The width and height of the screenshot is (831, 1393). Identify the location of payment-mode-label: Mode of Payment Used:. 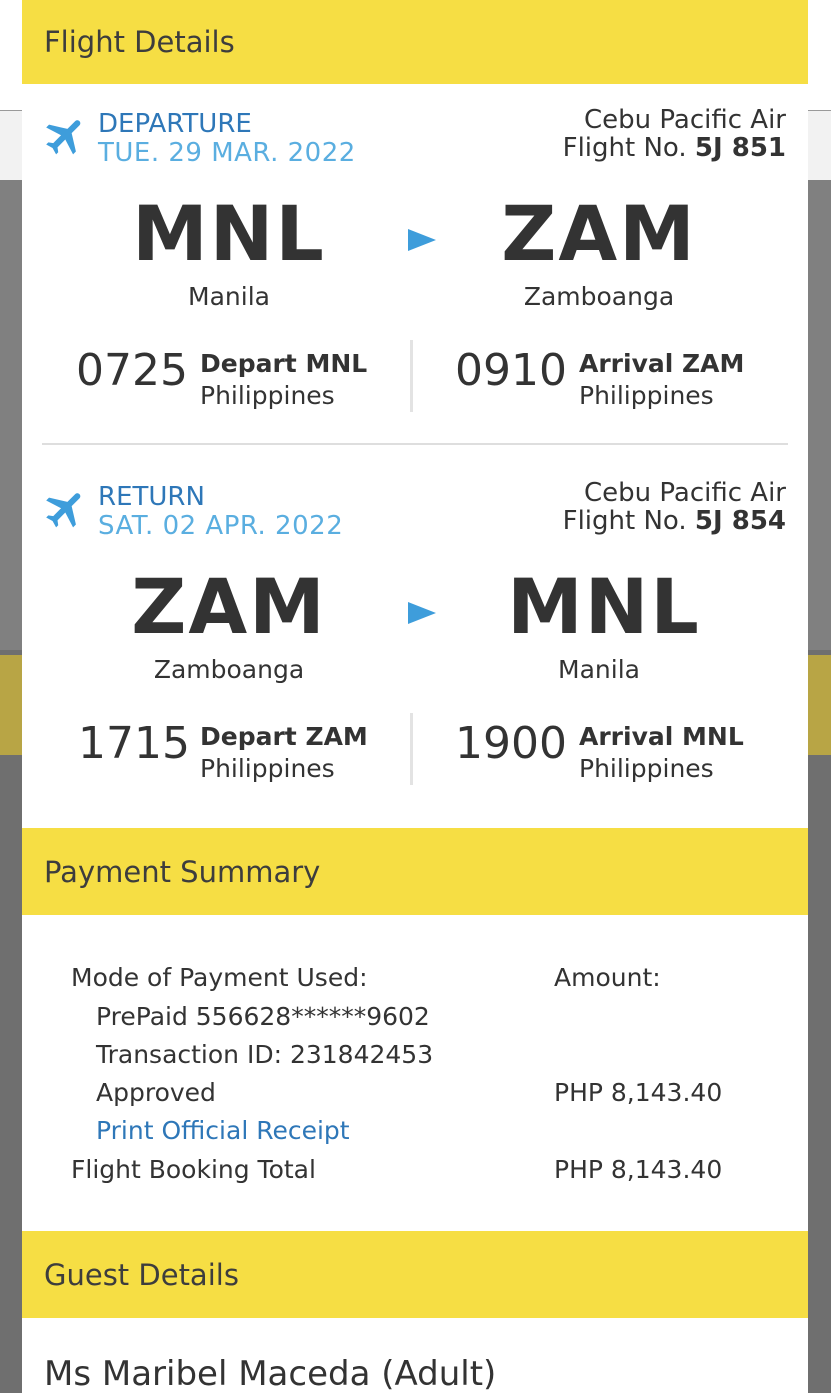
(219, 977).